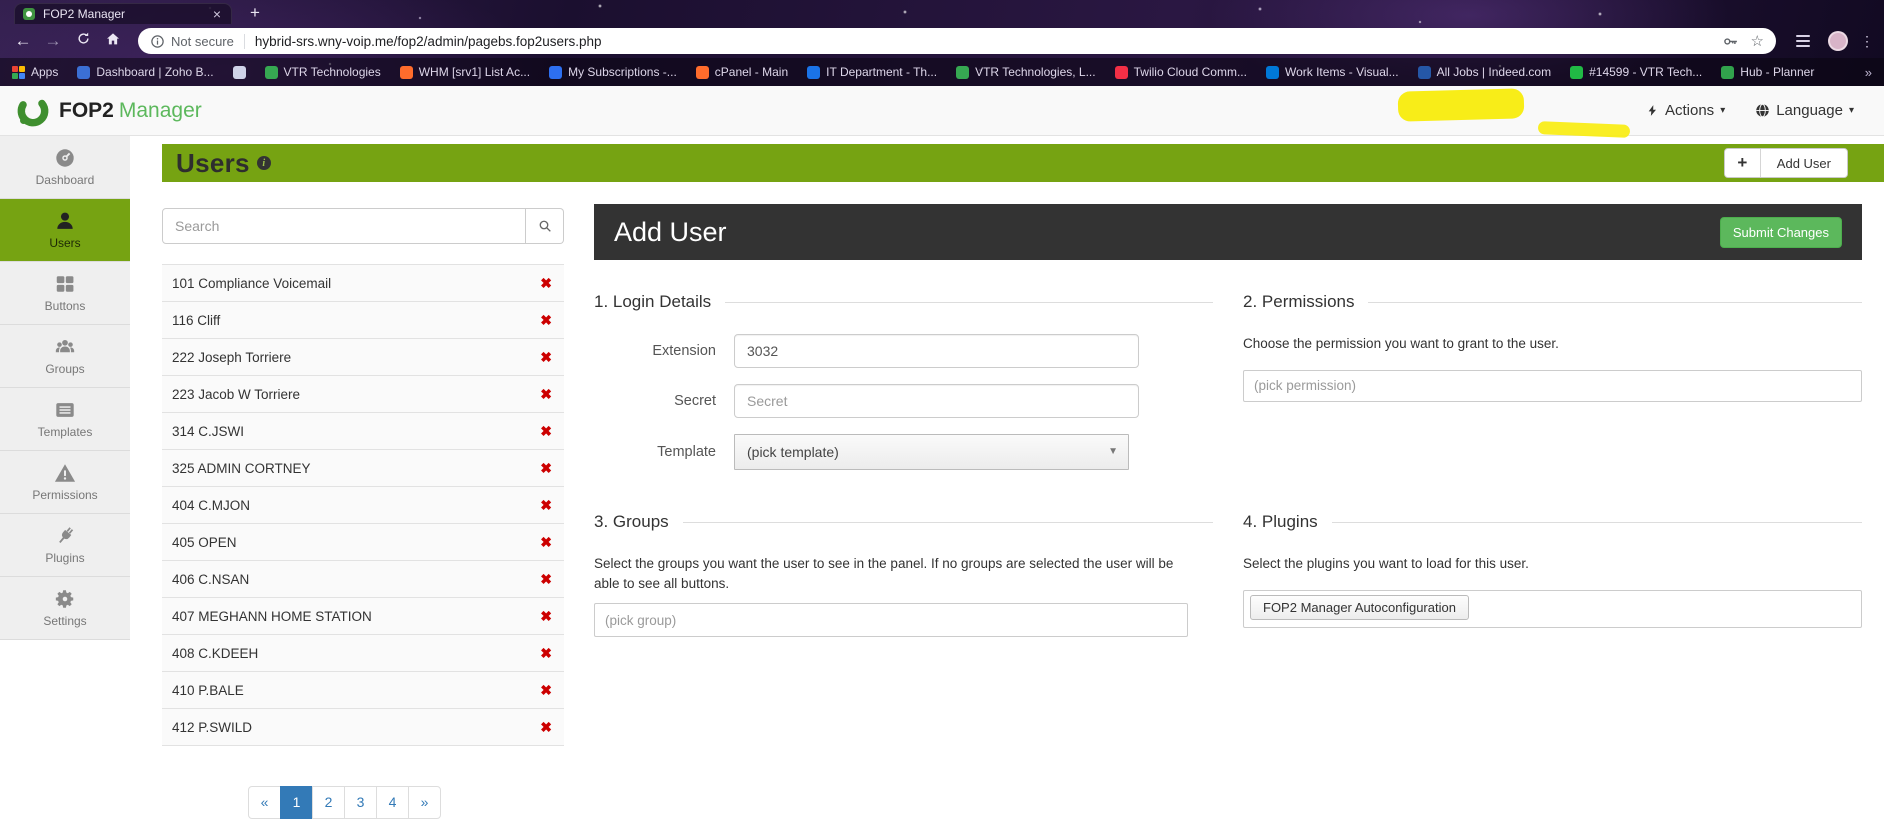 The height and width of the screenshot is (835, 1884). I want to click on submit-changes-button: Submit Changes, so click(1780, 232).